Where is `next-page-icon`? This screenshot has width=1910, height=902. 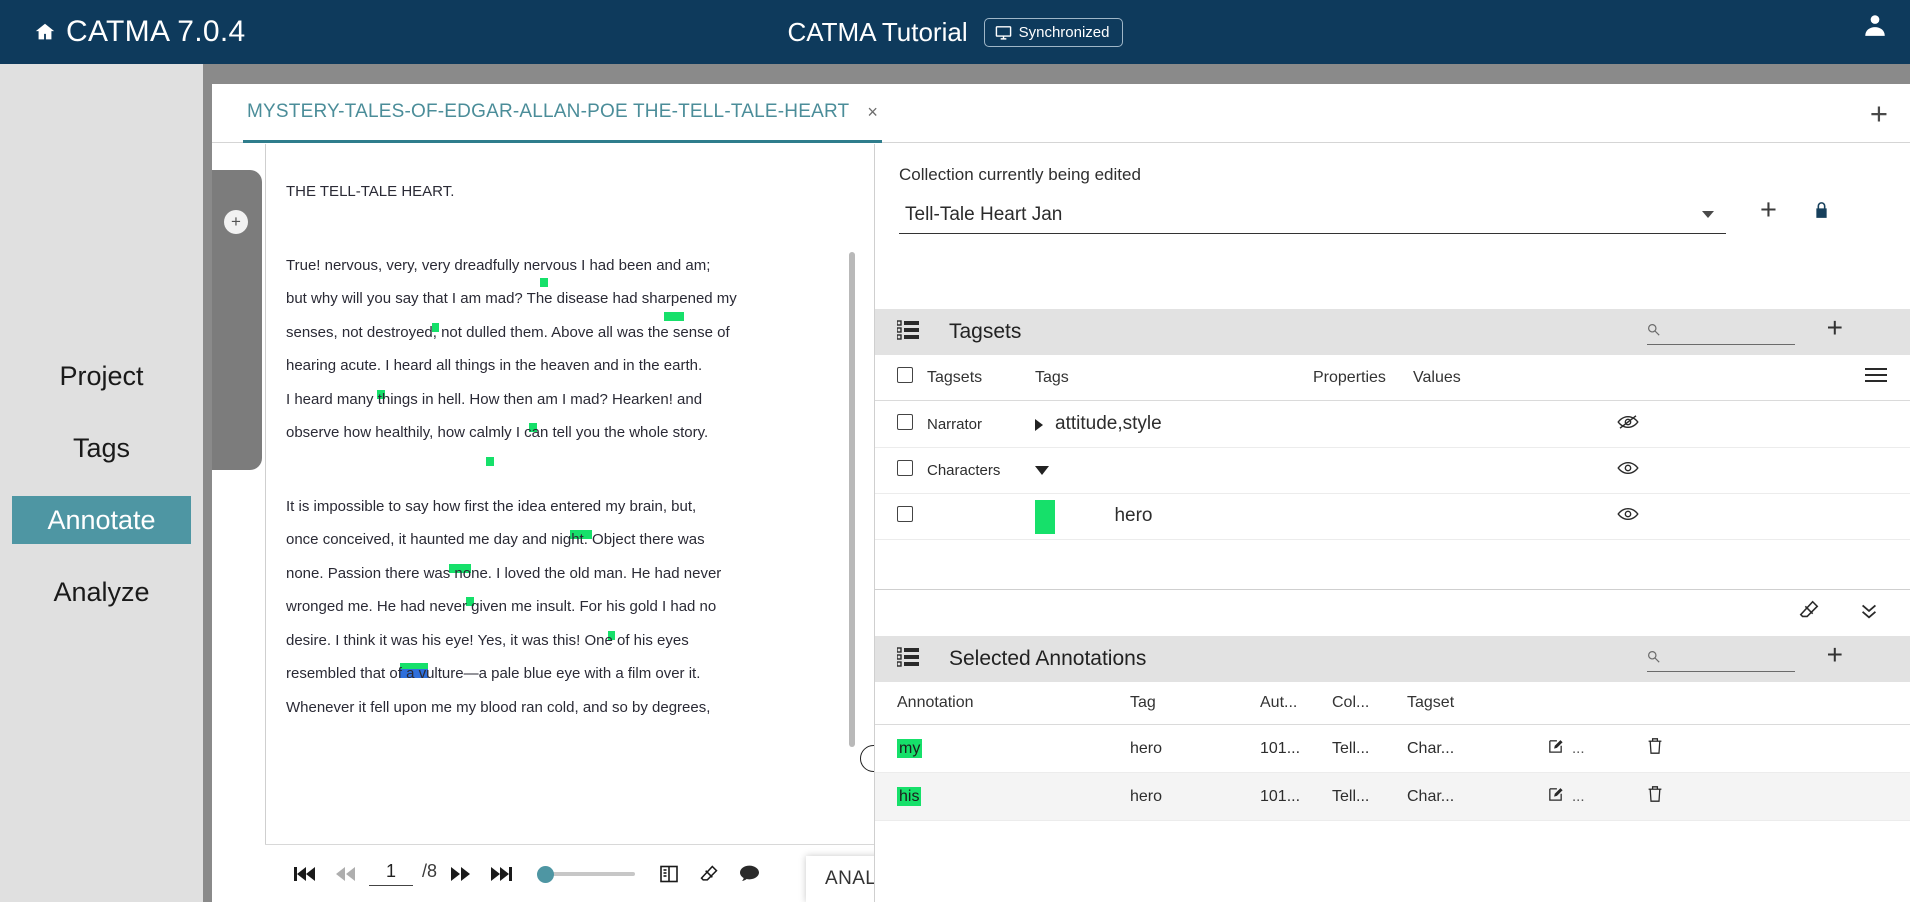
next-page-icon is located at coordinates (461, 874).